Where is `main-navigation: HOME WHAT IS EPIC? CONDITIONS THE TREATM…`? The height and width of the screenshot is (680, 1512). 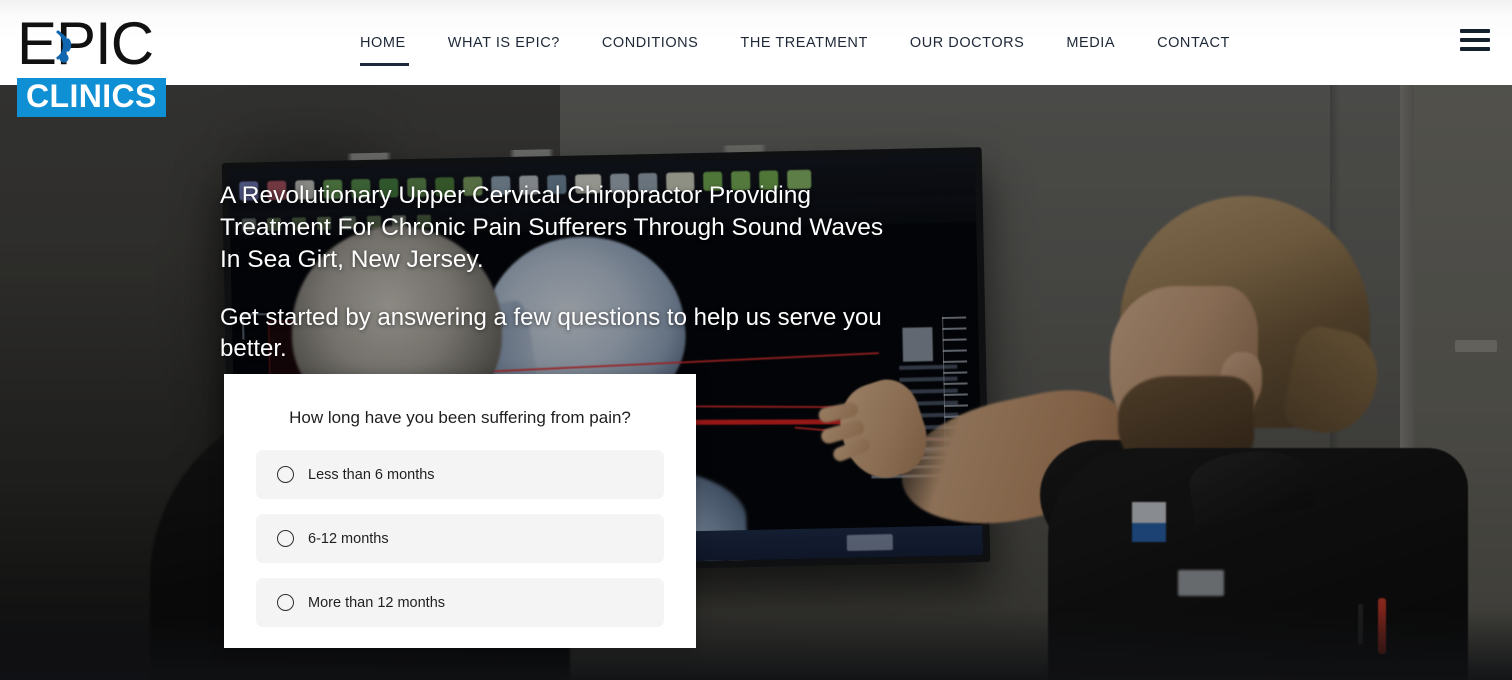
main-navigation: HOME WHAT IS EPIC? CONDITIONS THE TREATM… is located at coordinates (805, 42).